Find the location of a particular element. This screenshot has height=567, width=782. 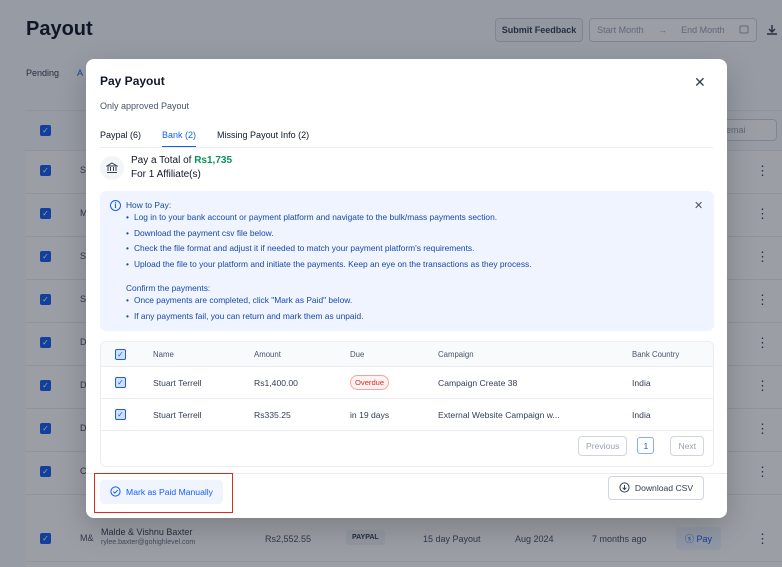

tabs-divider is located at coordinates (406, 147).